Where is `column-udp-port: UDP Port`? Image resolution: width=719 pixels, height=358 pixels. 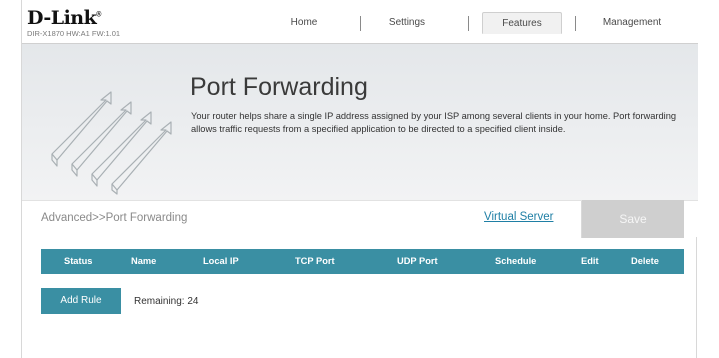
column-udp-port: UDP Port is located at coordinates (417, 261).